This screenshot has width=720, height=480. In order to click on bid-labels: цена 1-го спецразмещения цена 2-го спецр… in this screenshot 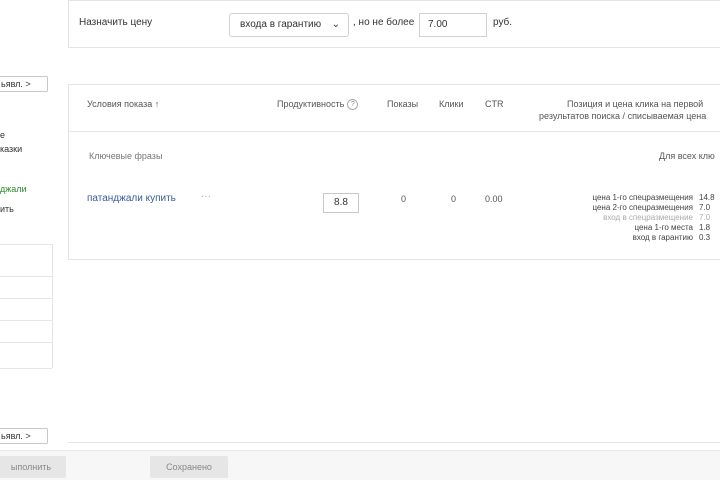, I will do `click(601, 218)`.